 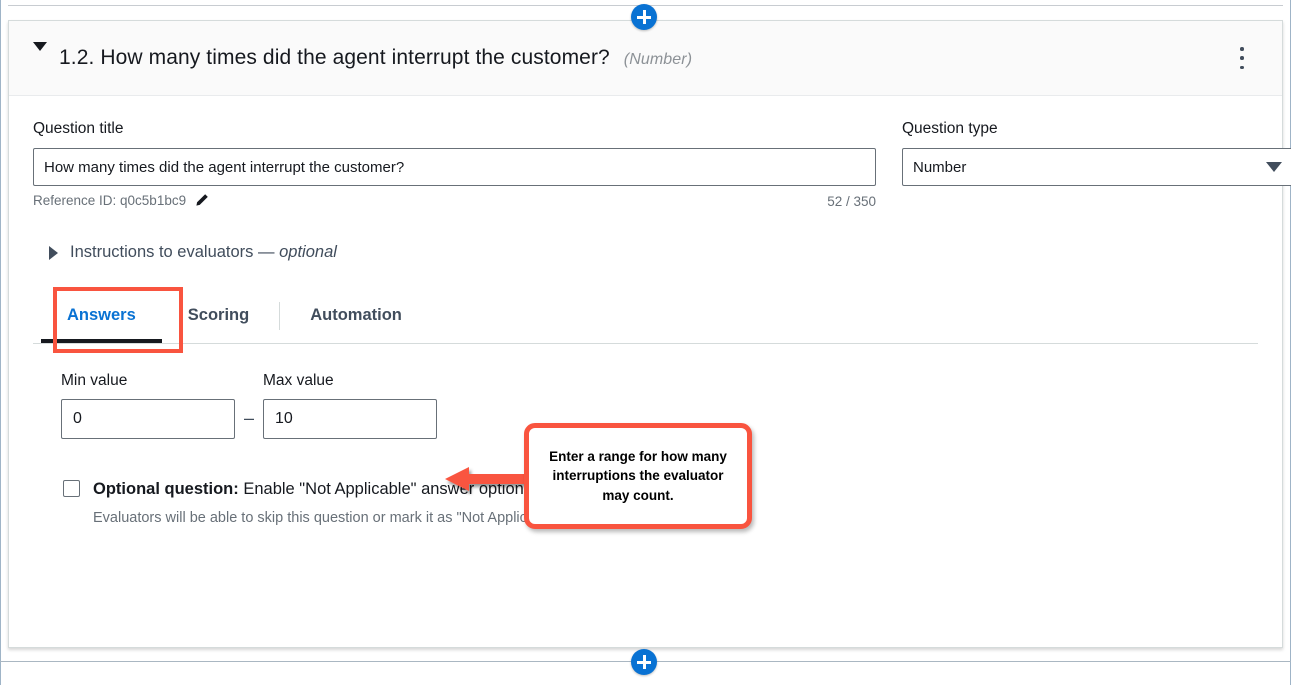 I want to click on min-value-input, so click(x=148, y=419).